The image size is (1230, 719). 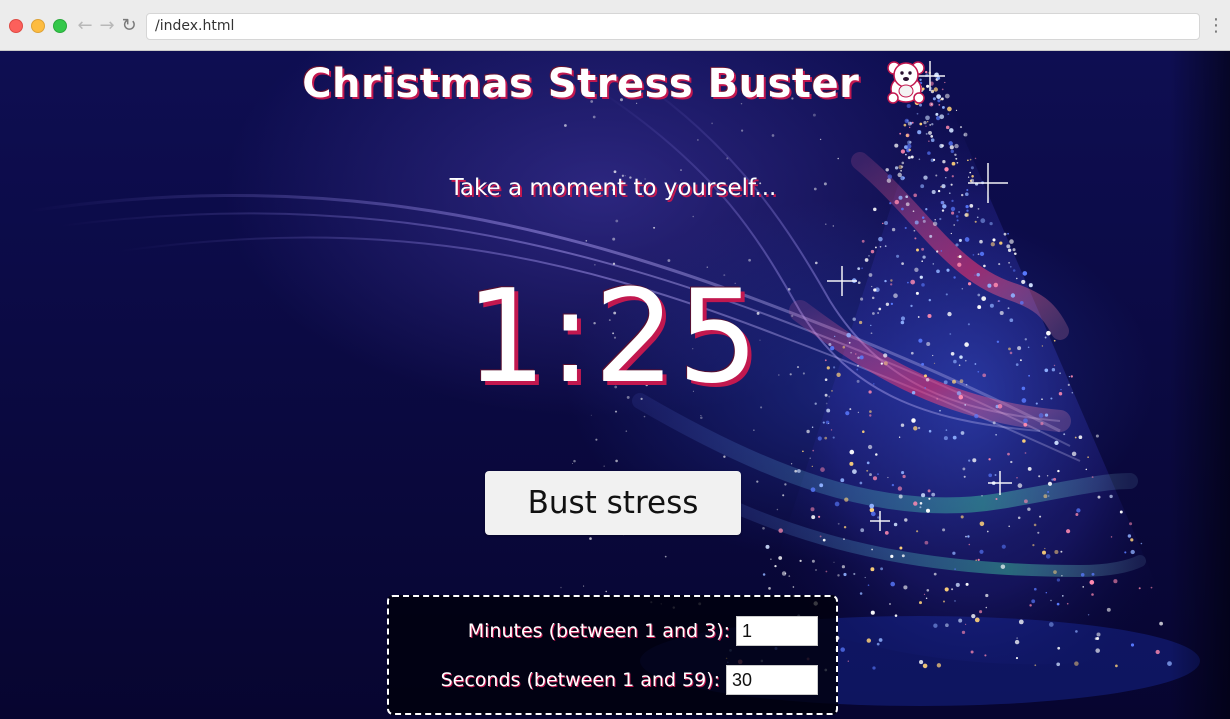 What do you see at coordinates (1216, 26) in the screenshot?
I see `vertical-dots-icon: ⋮` at bounding box center [1216, 26].